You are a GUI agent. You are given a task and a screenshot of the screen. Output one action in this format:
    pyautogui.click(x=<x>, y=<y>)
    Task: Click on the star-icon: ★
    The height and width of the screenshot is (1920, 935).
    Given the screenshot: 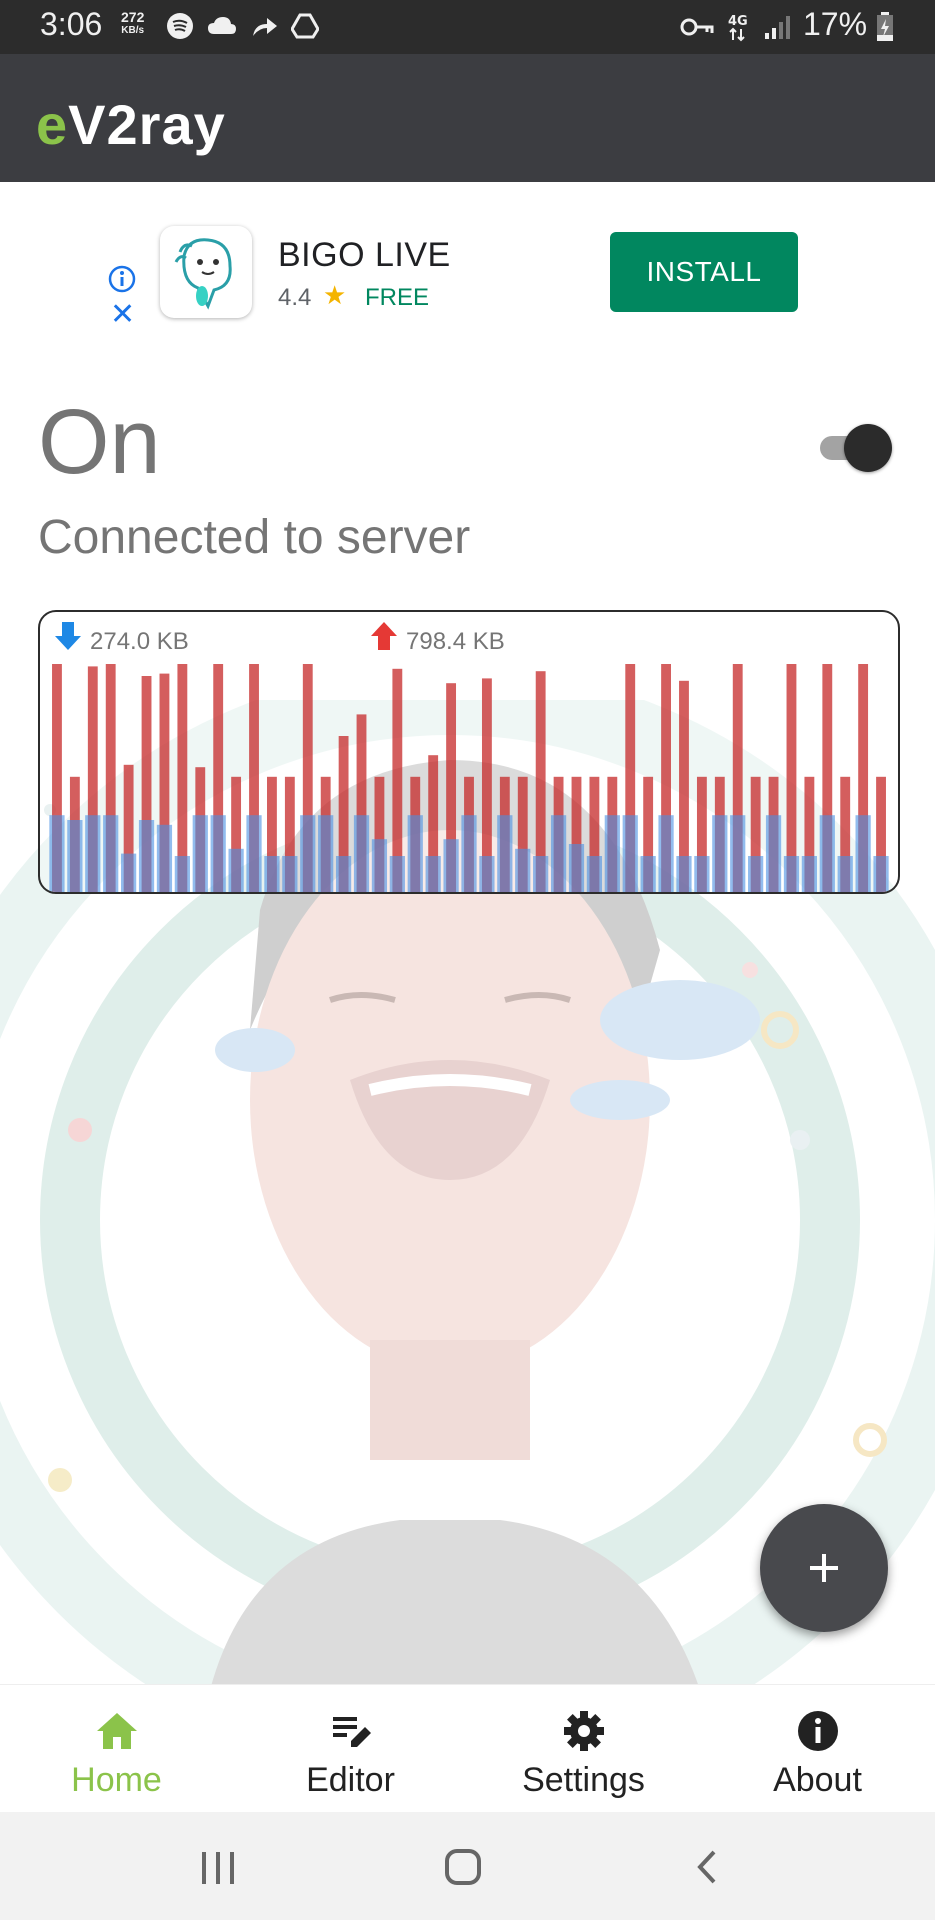 What is the action you would take?
    pyautogui.click(x=335, y=295)
    